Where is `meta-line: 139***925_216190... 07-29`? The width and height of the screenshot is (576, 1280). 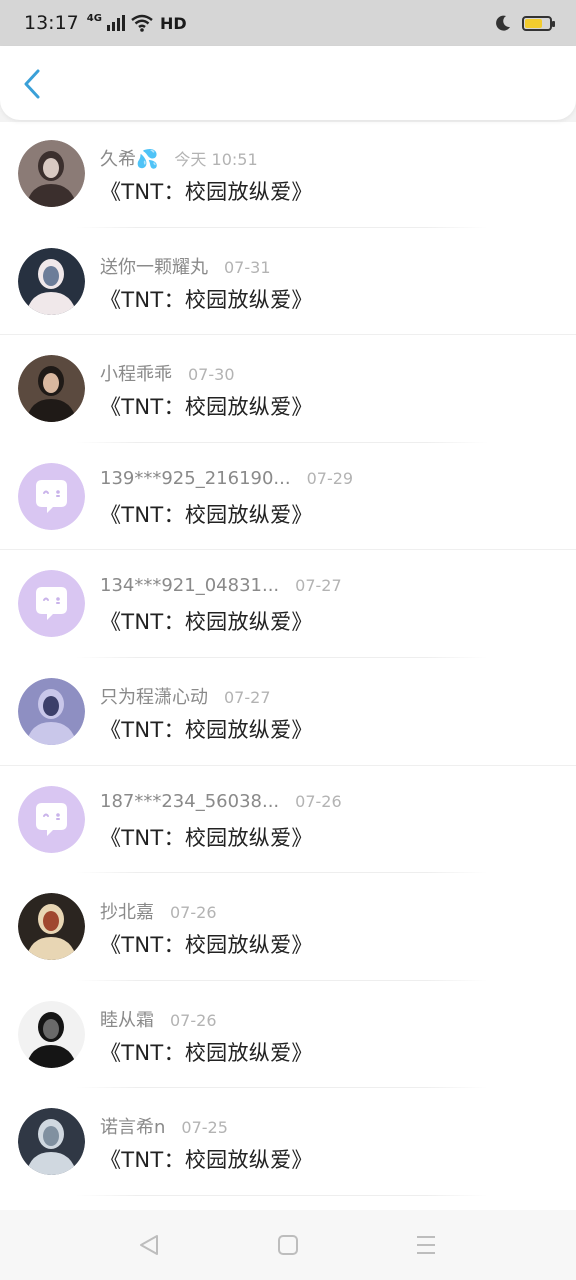
meta-line: 139***925_216190... 07-29 is located at coordinates (226, 481).